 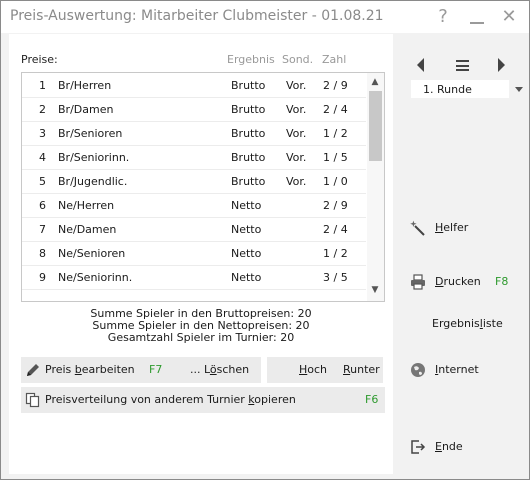 I want to click on table-row: 3 Br/Senioren Brutto Vor. 1 / 2, so click(x=194, y=133).